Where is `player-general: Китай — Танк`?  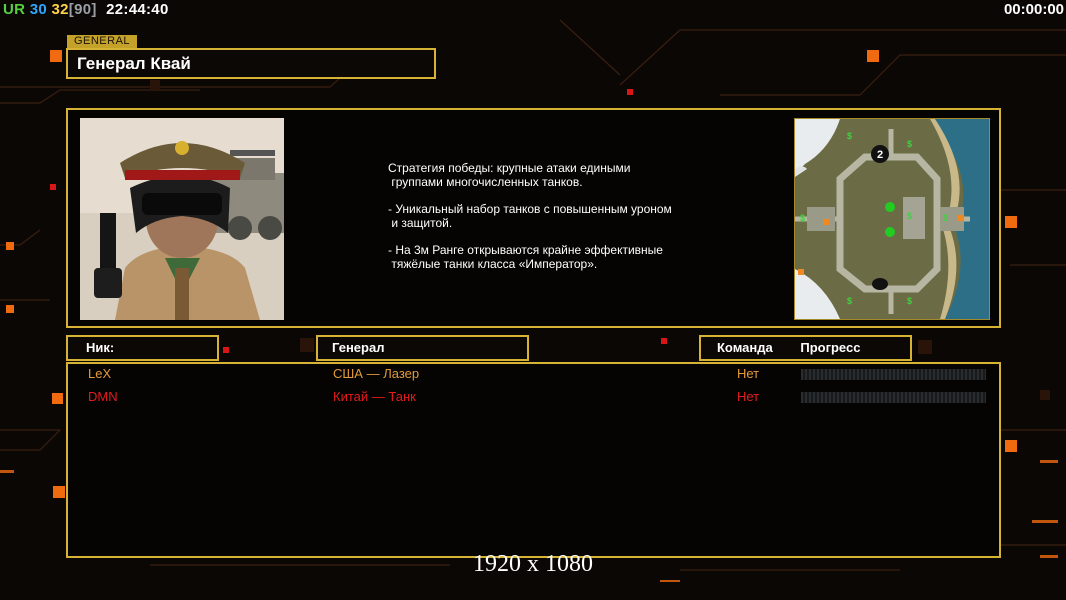
player-general: Китай — Танк is located at coordinates (374, 396).